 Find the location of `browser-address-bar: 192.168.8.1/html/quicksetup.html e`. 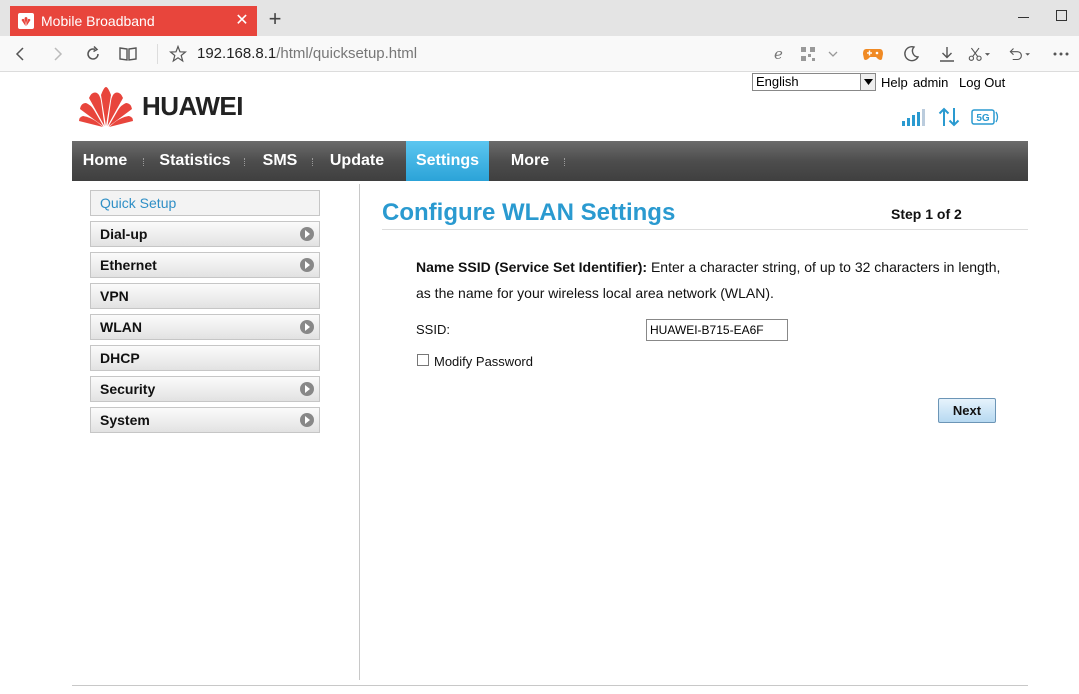

browser-address-bar: 192.168.8.1/html/quicksetup.html e is located at coordinates (539, 54).